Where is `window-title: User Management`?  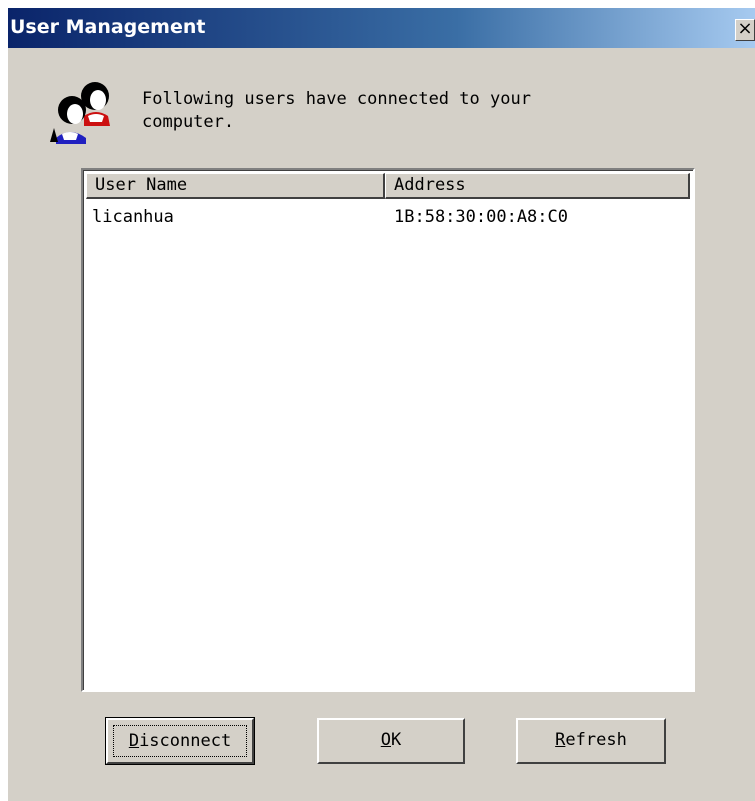 window-title: User Management is located at coordinates (108, 27).